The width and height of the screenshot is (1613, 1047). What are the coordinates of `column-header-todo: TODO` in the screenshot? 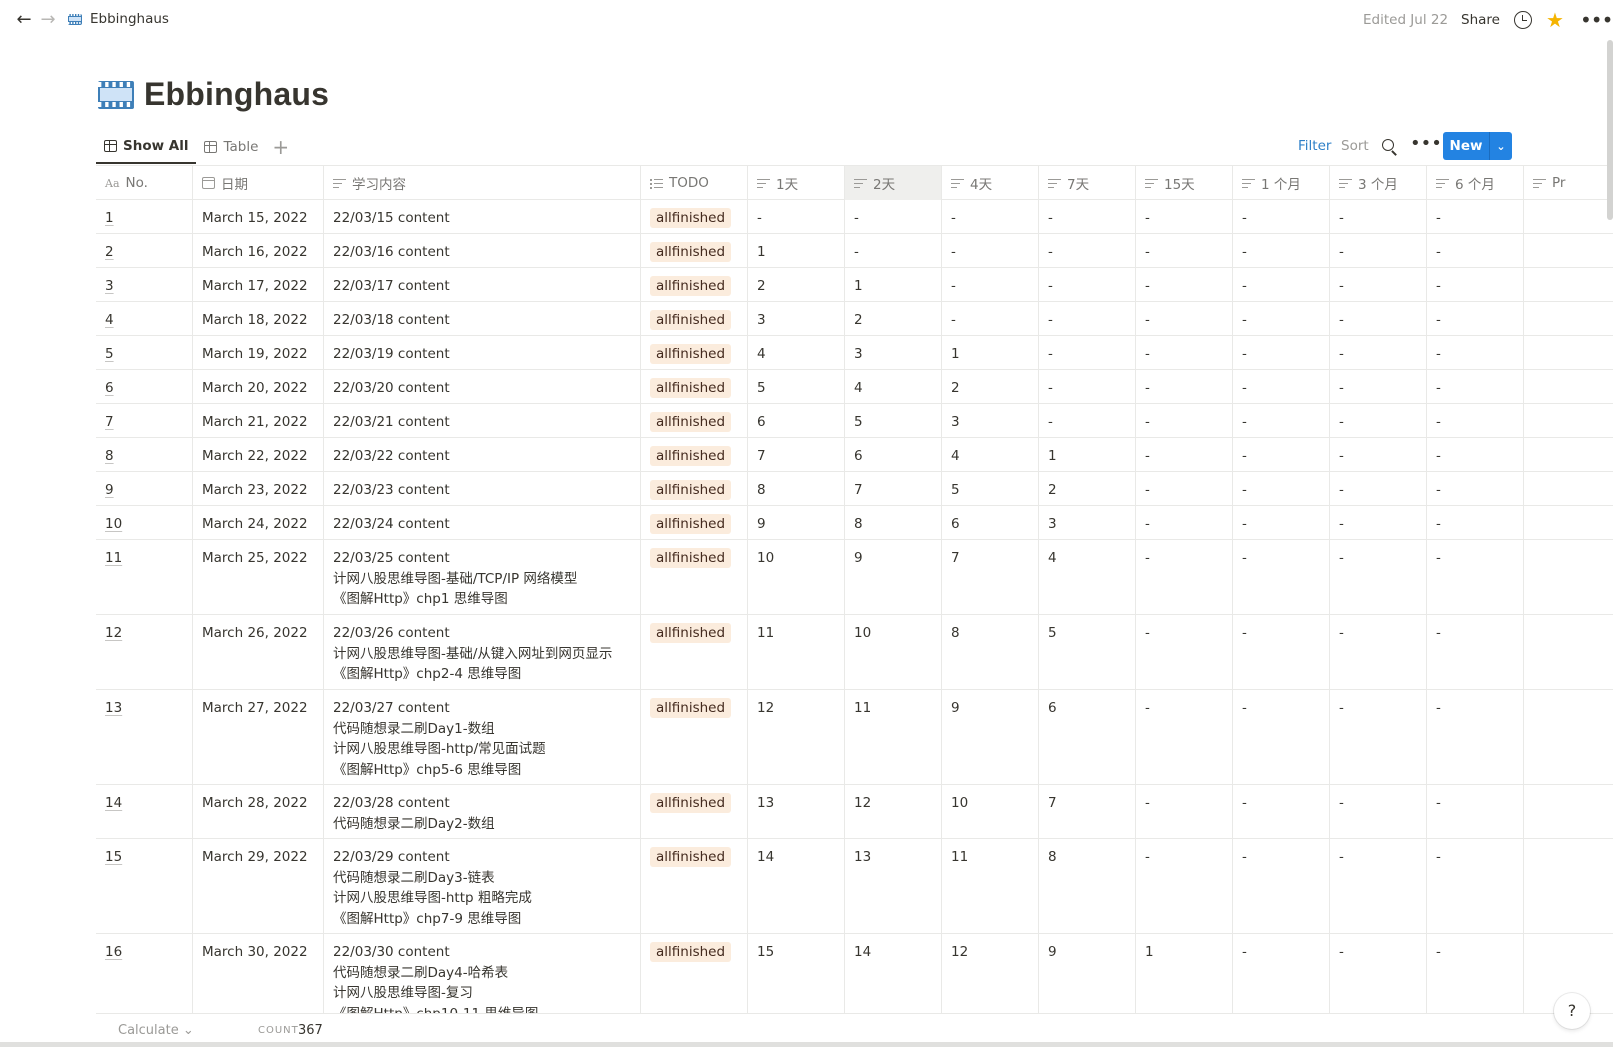 It's located at (694, 183).